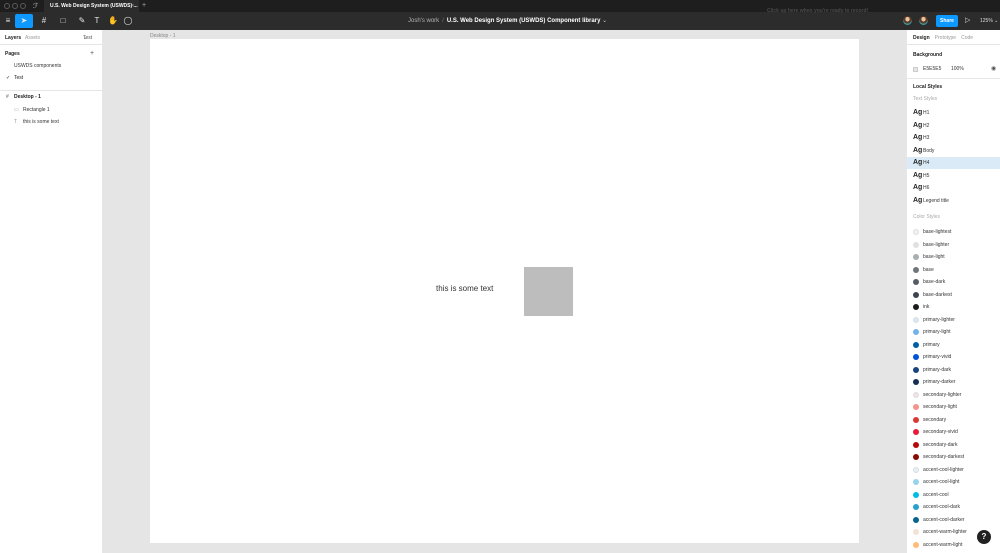 The height and width of the screenshot is (553, 1000). I want to click on help-button: ?, so click(984, 537).